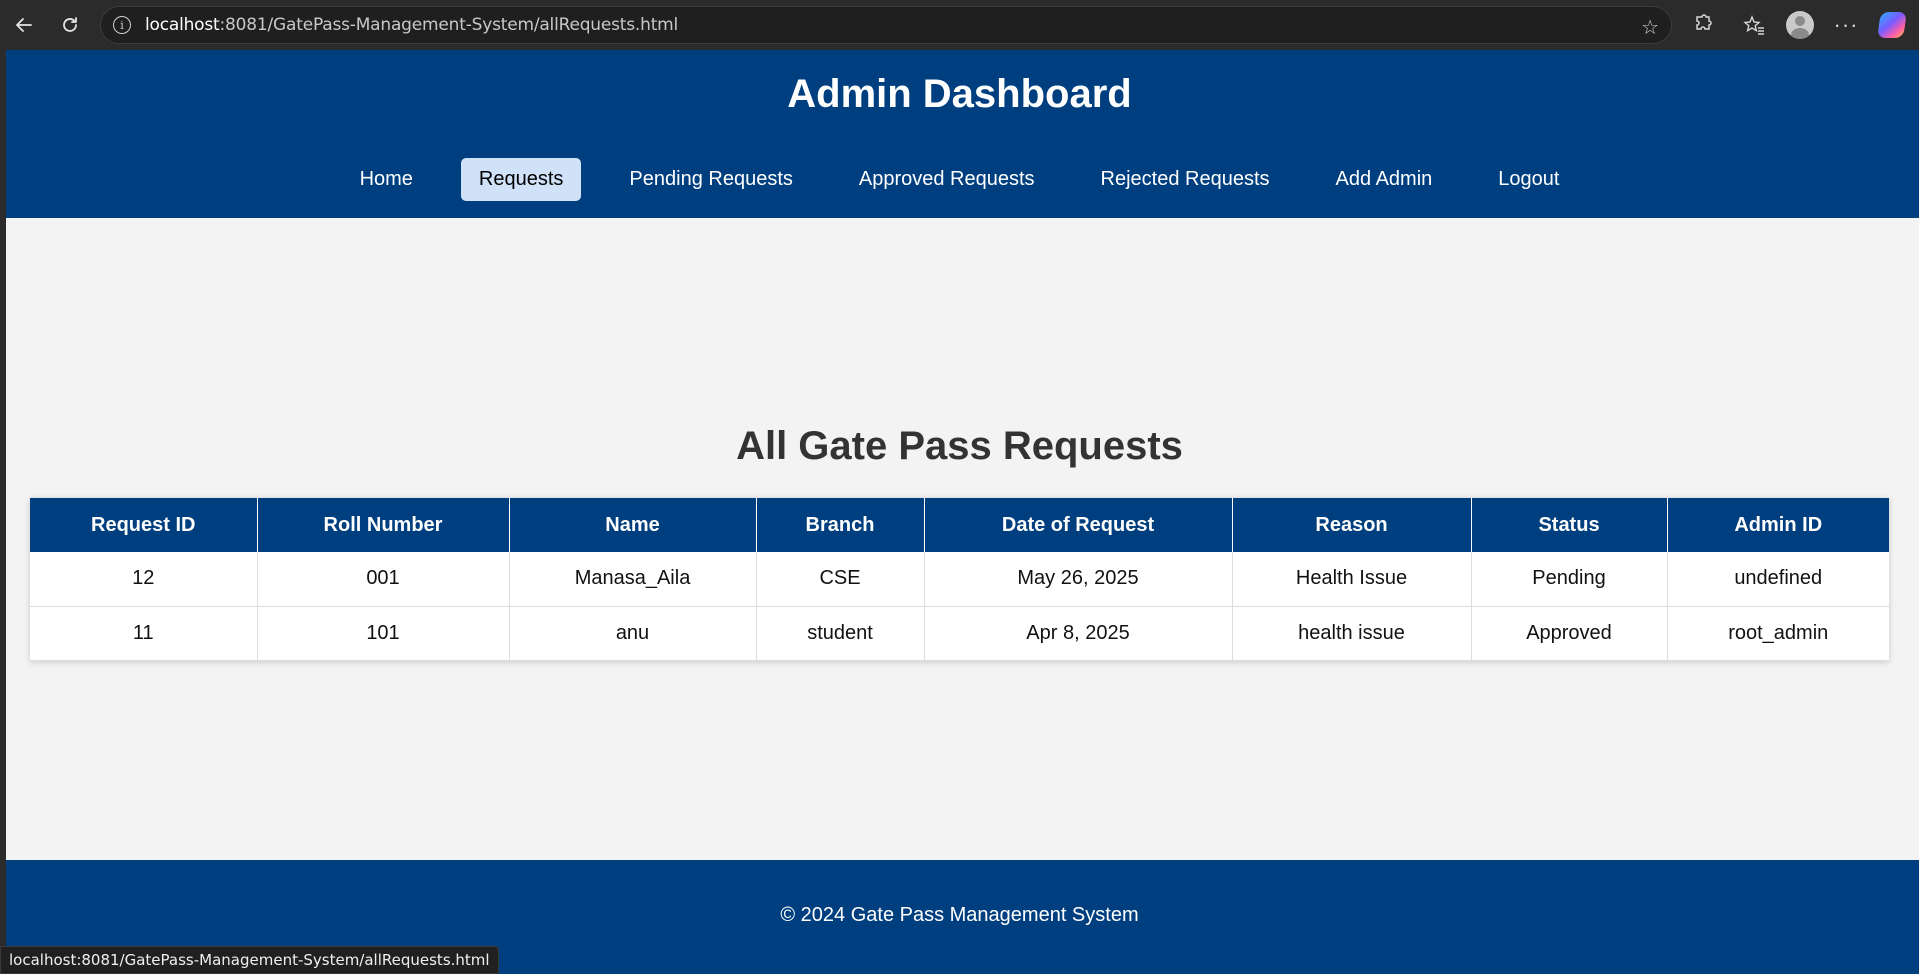 The width and height of the screenshot is (1919, 974). Describe the element at coordinates (1352, 579) in the screenshot. I see `cell-reason: Health Issue` at that location.